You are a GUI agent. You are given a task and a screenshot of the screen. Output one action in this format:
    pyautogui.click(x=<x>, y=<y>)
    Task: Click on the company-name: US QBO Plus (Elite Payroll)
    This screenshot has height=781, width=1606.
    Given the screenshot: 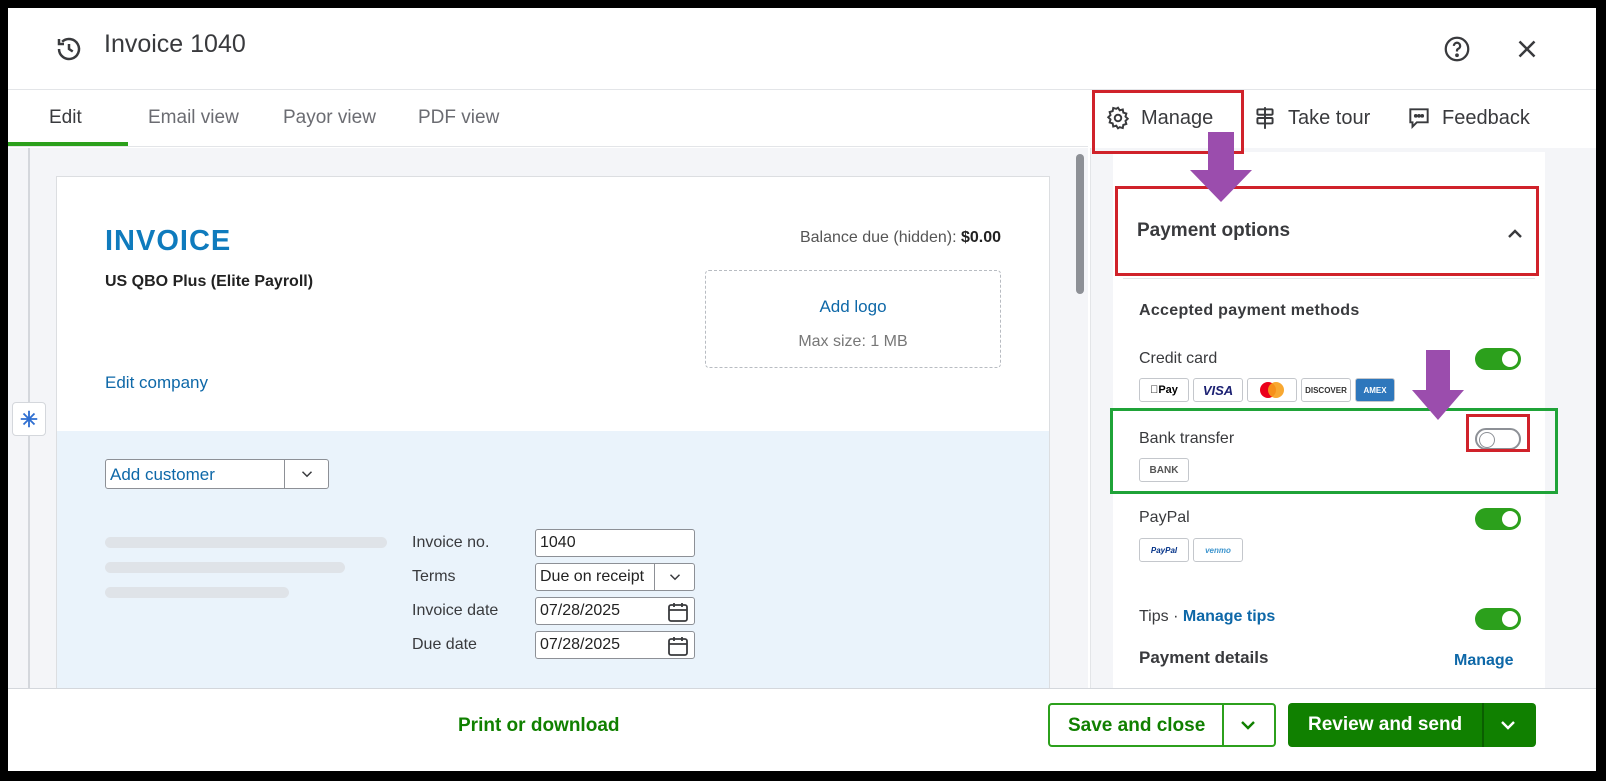 What is the action you would take?
    pyautogui.click(x=209, y=281)
    